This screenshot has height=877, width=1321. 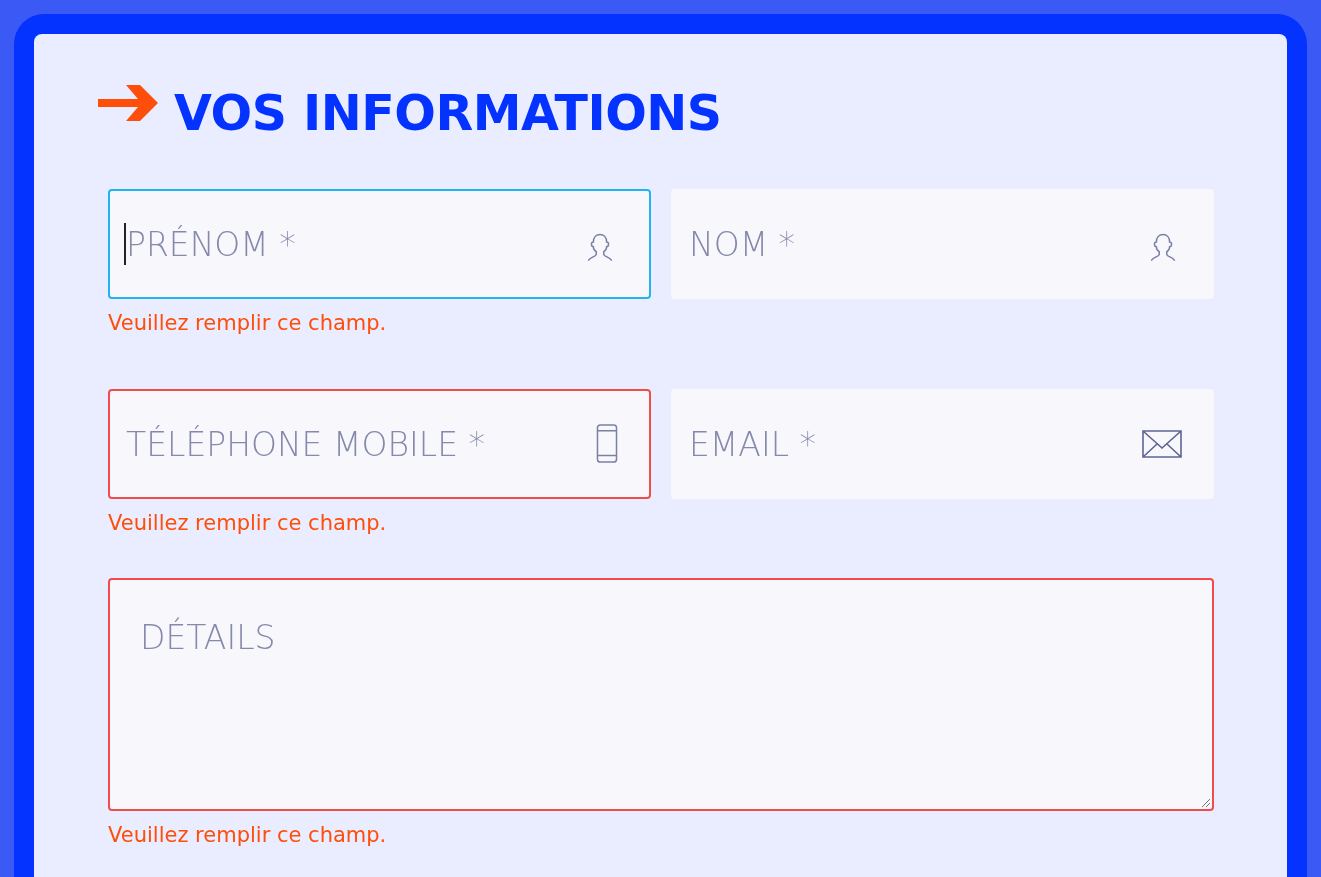 I want to click on input-field: TÉLÉPHONE MOBILE *, so click(x=379, y=444).